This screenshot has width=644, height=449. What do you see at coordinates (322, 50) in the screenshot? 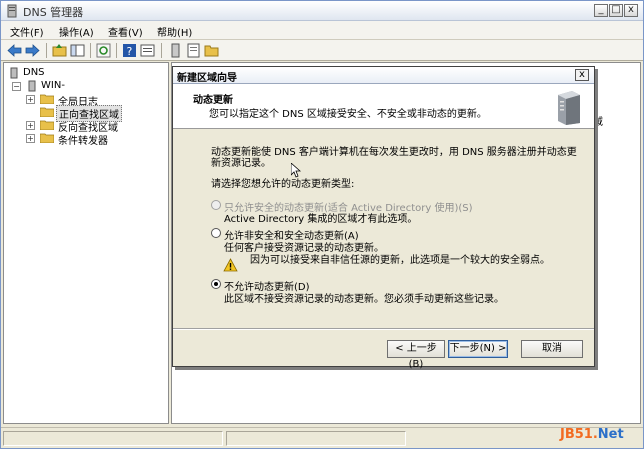
I see `toolbar: ?` at bounding box center [322, 50].